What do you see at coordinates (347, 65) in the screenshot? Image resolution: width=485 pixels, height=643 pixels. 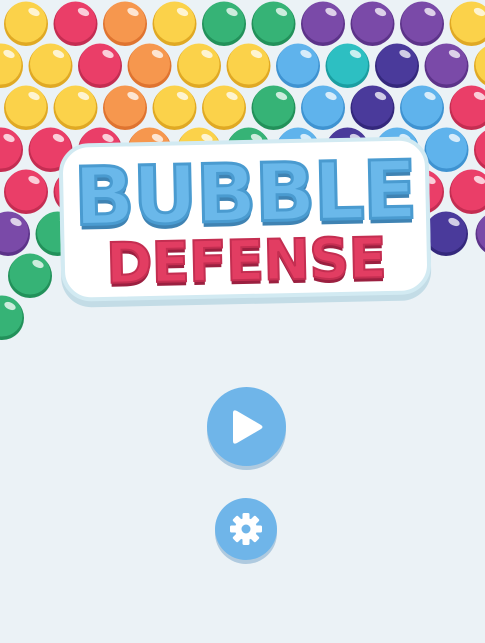 I see `bubble-cyan` at bounding box center [347, 65].